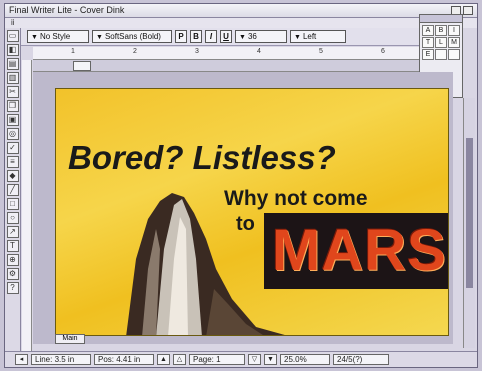 The image size is (482, 371). I want to click on palette-tool: M, so click(454, 42).